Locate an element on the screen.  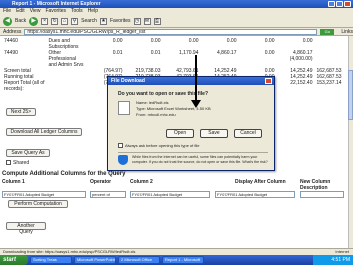
compute-section-title: Compute Additional Columns for the Query is located at coordinates (64, 174).